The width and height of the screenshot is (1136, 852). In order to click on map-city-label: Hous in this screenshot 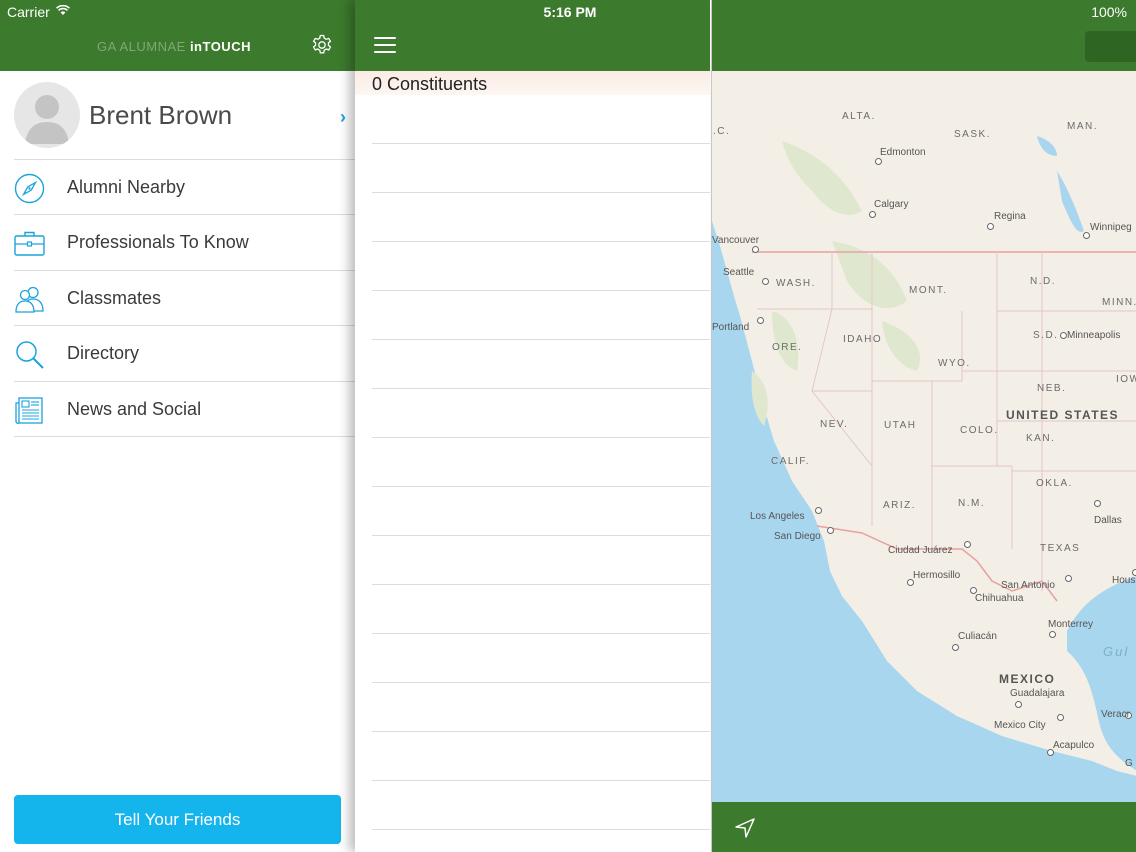, I will do `click(1124, 580)`.